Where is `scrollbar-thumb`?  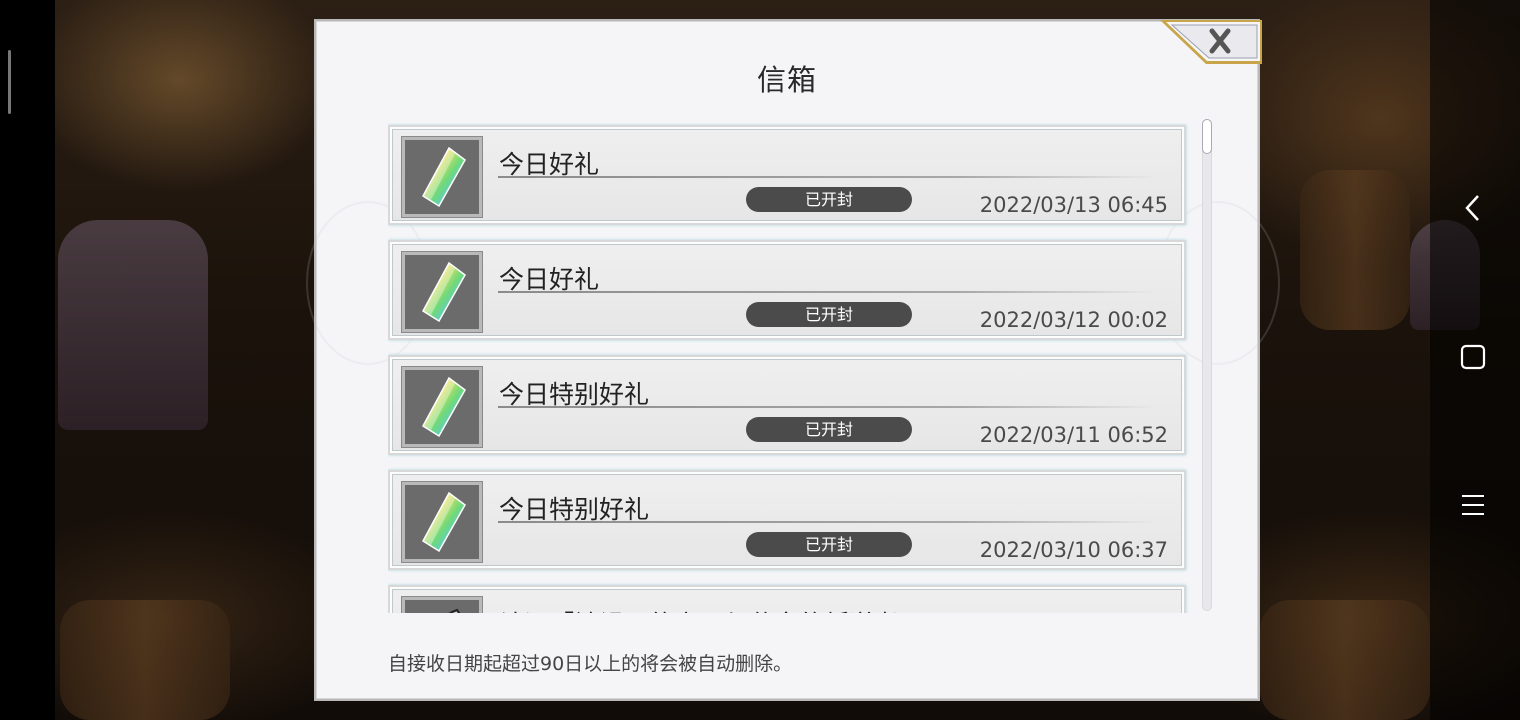
scrollbar-thumb is located at coordinates (1207, 136).